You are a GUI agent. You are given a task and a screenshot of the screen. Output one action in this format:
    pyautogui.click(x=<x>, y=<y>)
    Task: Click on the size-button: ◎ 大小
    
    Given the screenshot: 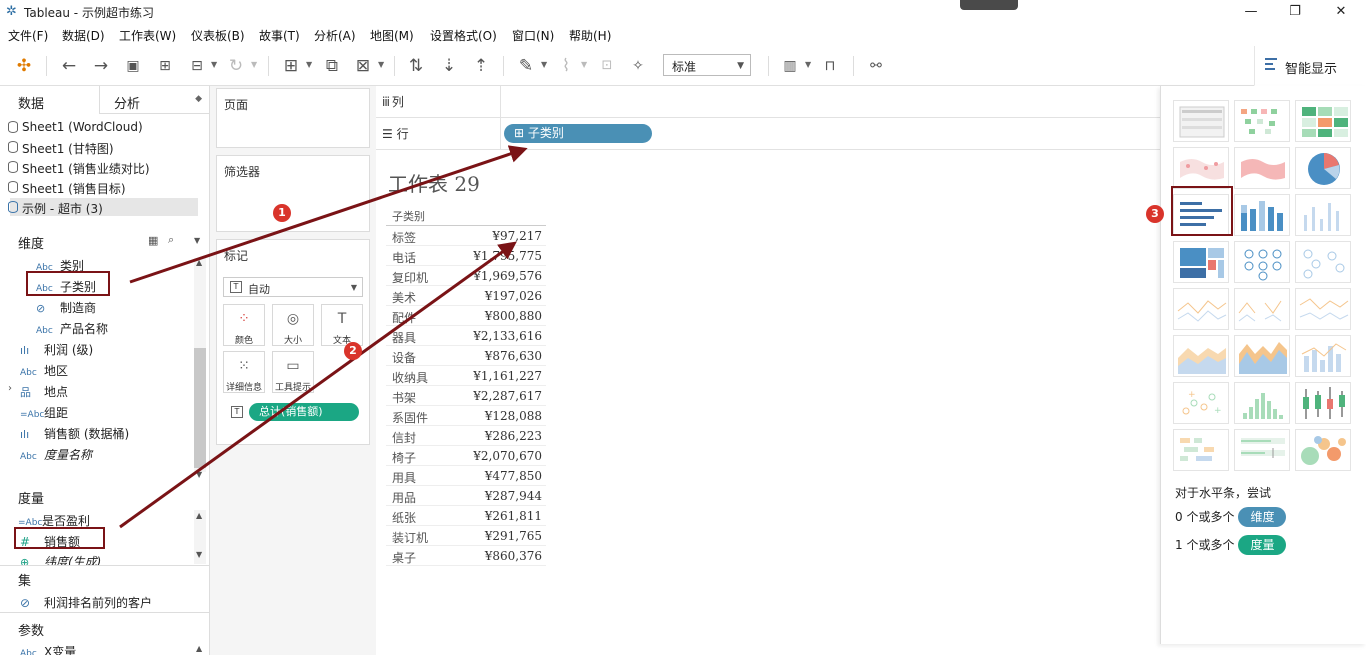 What is the action you would take?
    pyautogui.click(x=293, y=325)
    